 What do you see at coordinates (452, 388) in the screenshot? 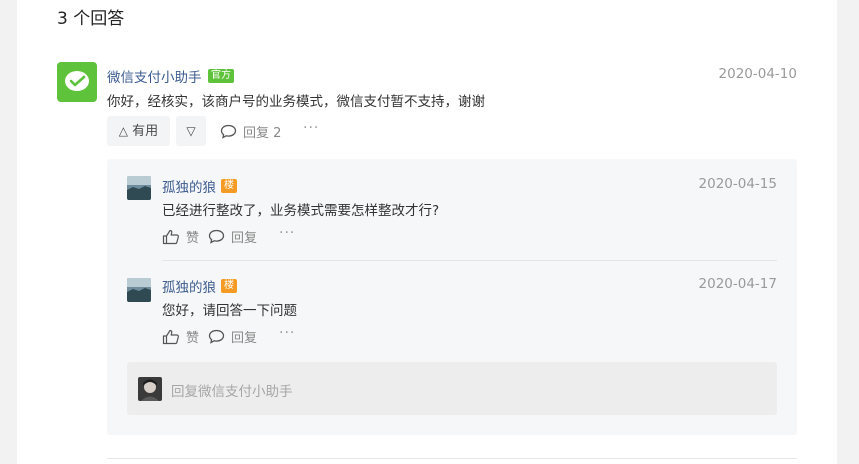
I see `reply-input: 回复微信支付小助手` at bounding box center [452, 388].